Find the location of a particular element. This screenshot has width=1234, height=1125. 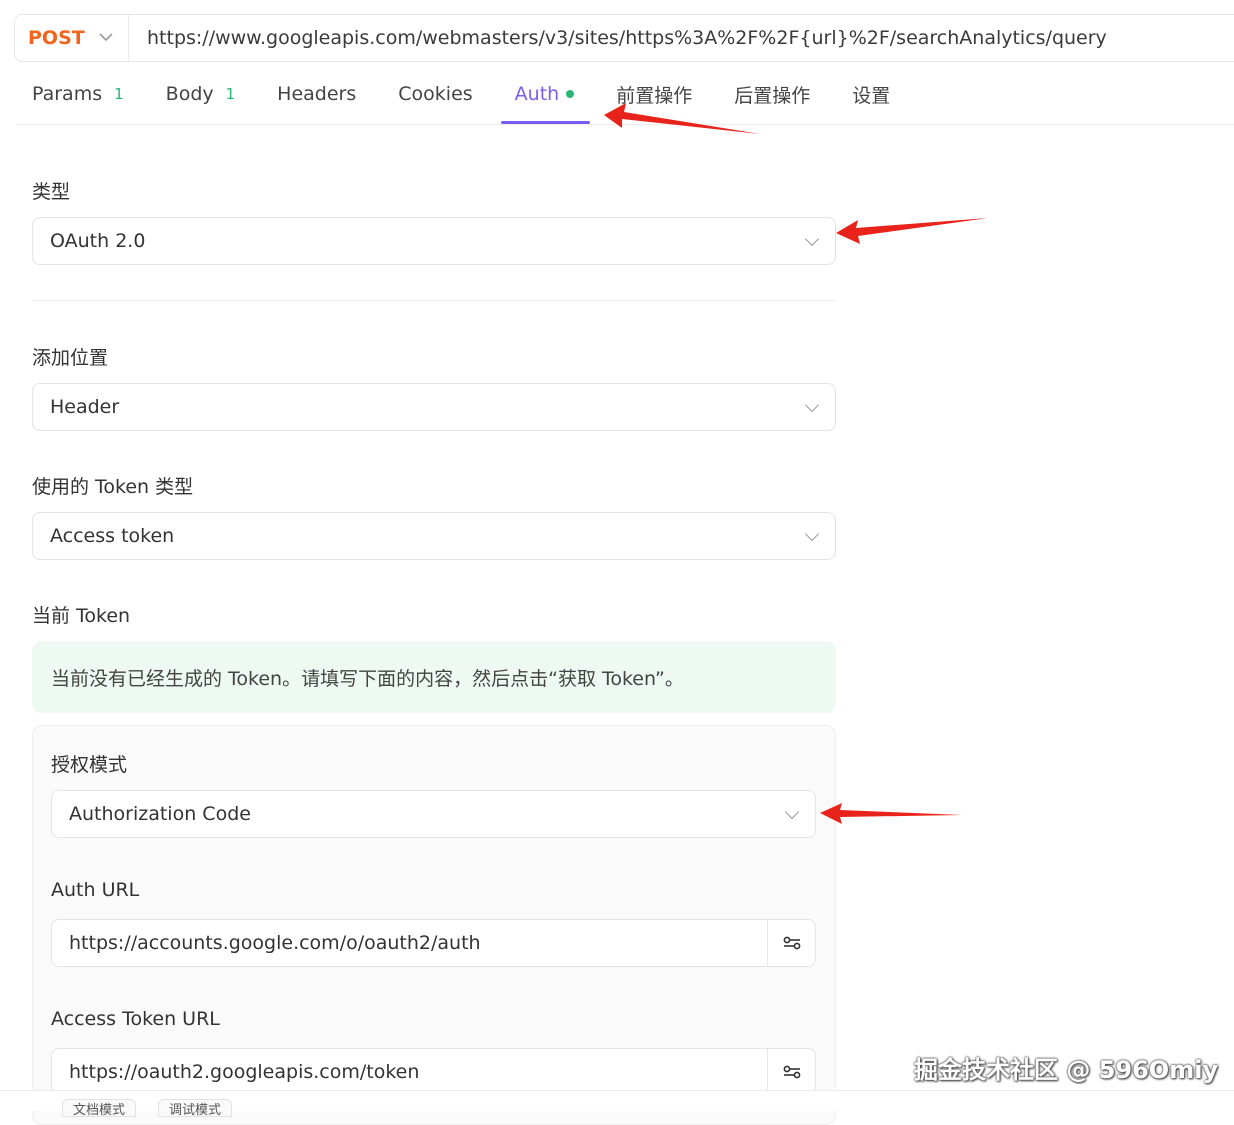

tab-params: Params 1 is located at coordinates (78, 94).